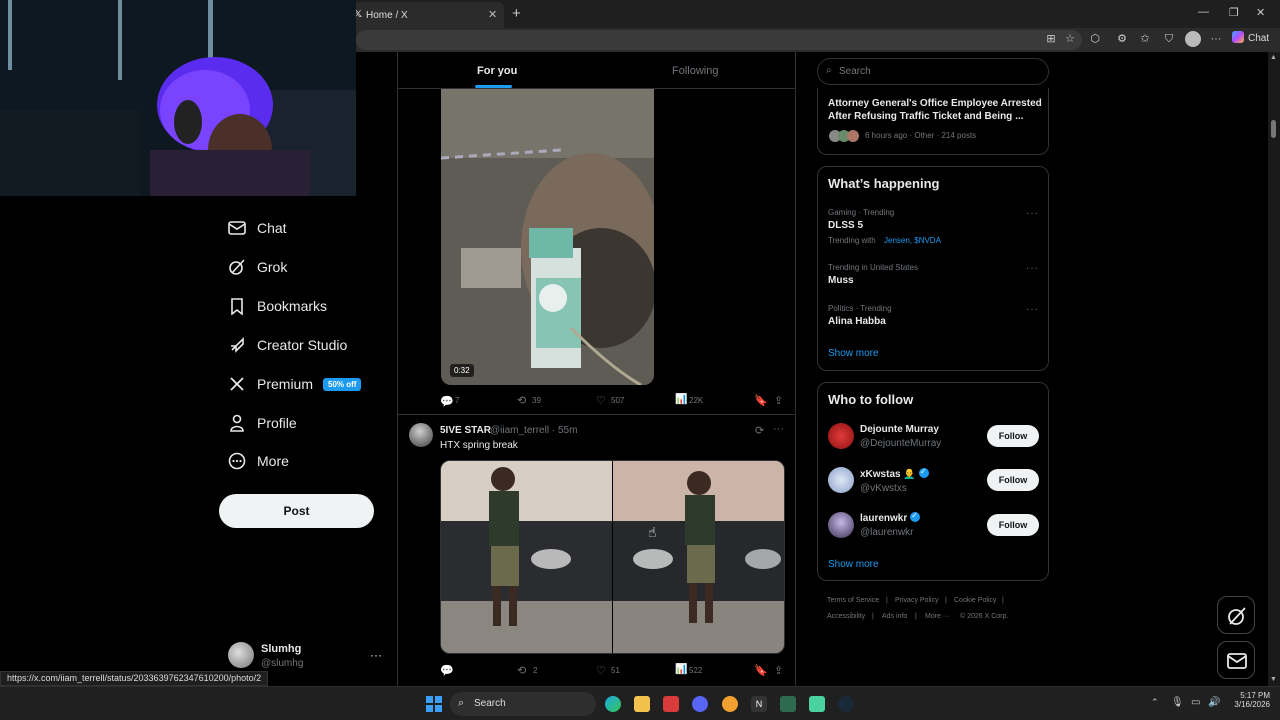  I want to click on microphone-icon: 🎙, so click(1177, 702).